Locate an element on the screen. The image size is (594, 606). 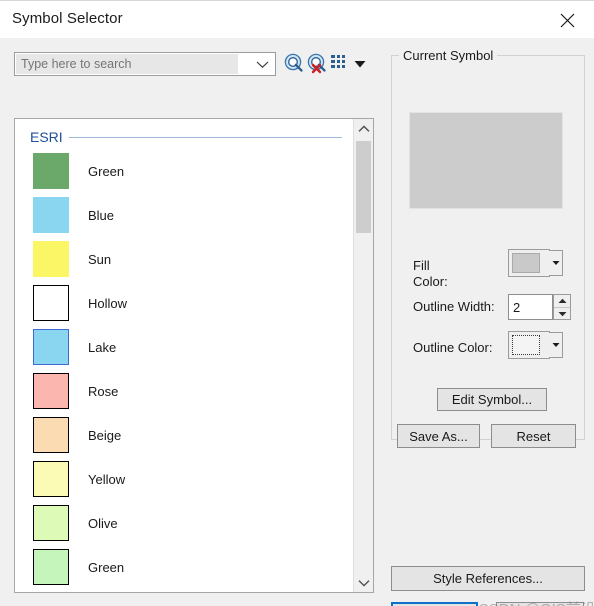
caret-up-icon is located at coordinates (562, 300).